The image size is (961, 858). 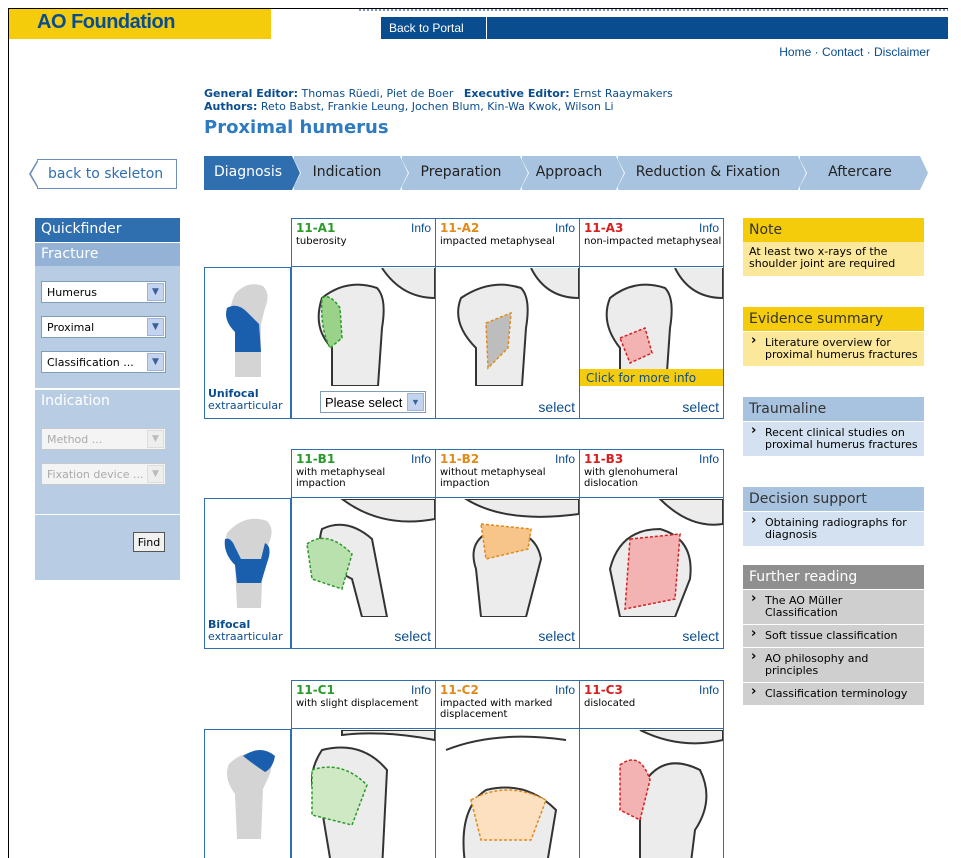 What do you see at coordinates (373, 402) in the screenshot?
I see `please-select-dropdown: Please select ▼` at bounding box center [373, 402].